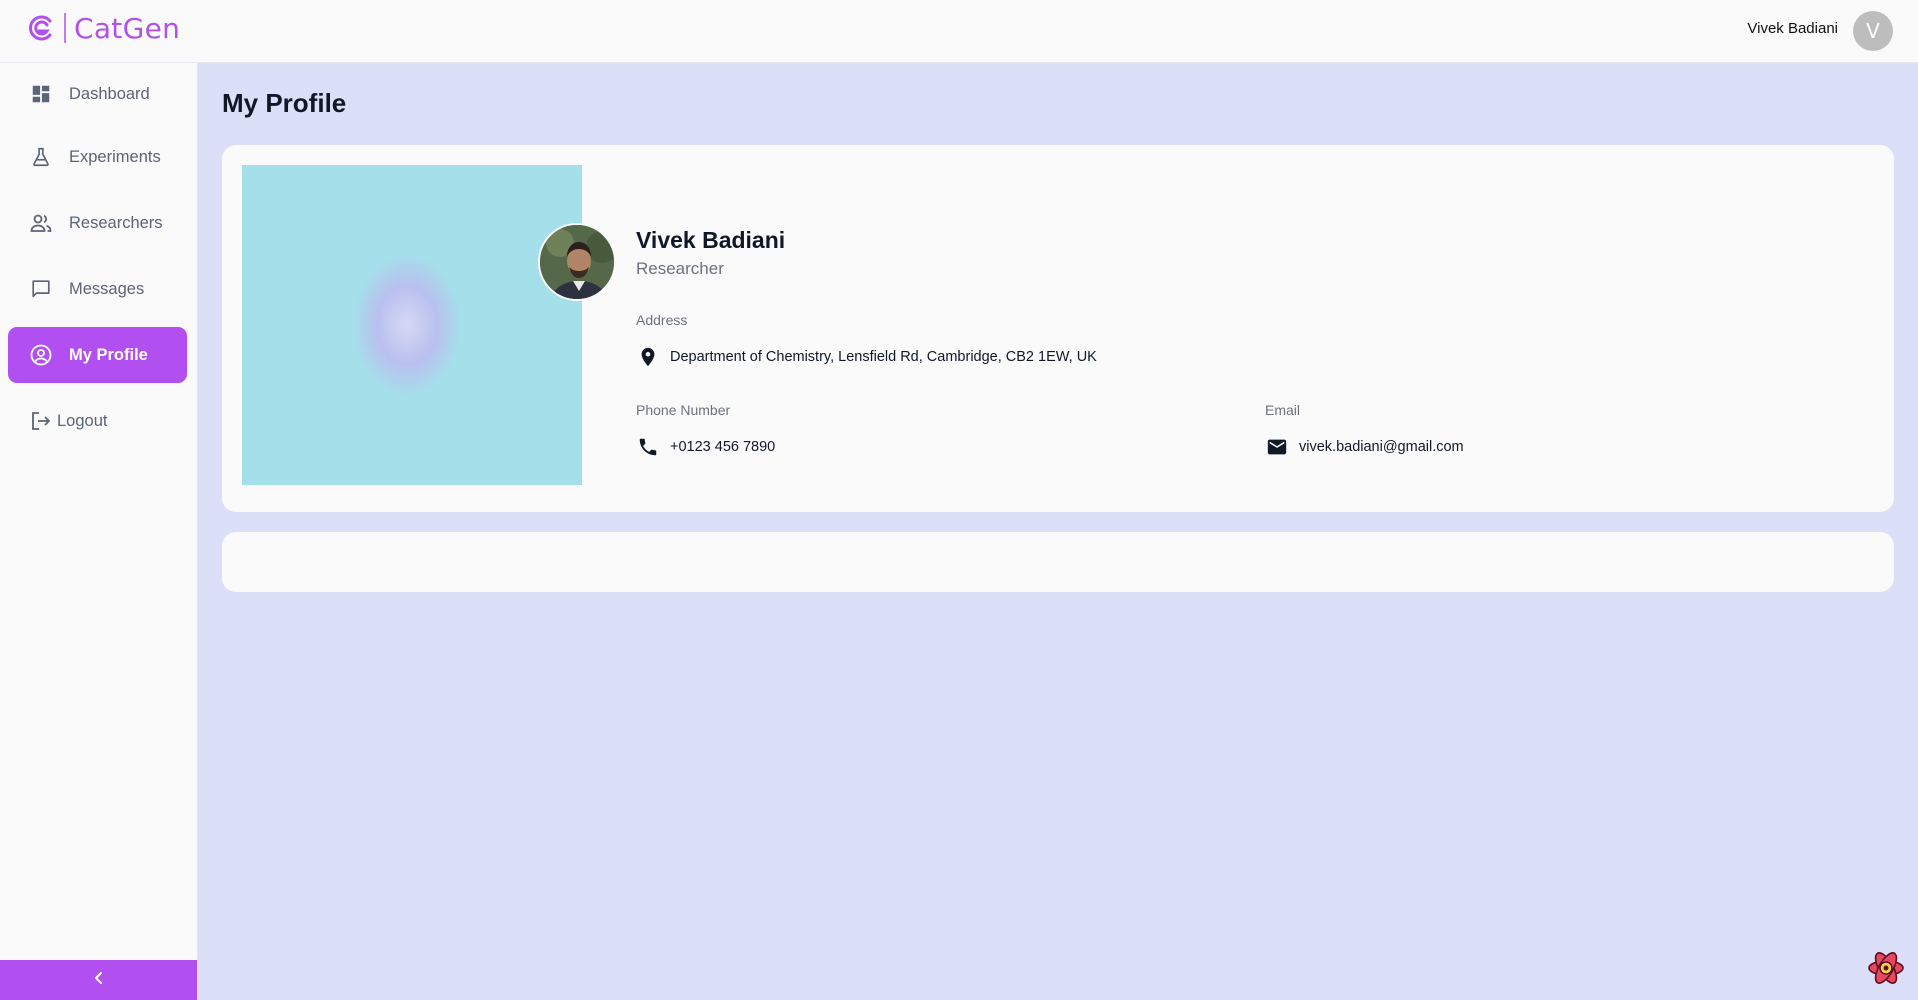  I want to click on app-logo: CatGen, so click(103, 28).